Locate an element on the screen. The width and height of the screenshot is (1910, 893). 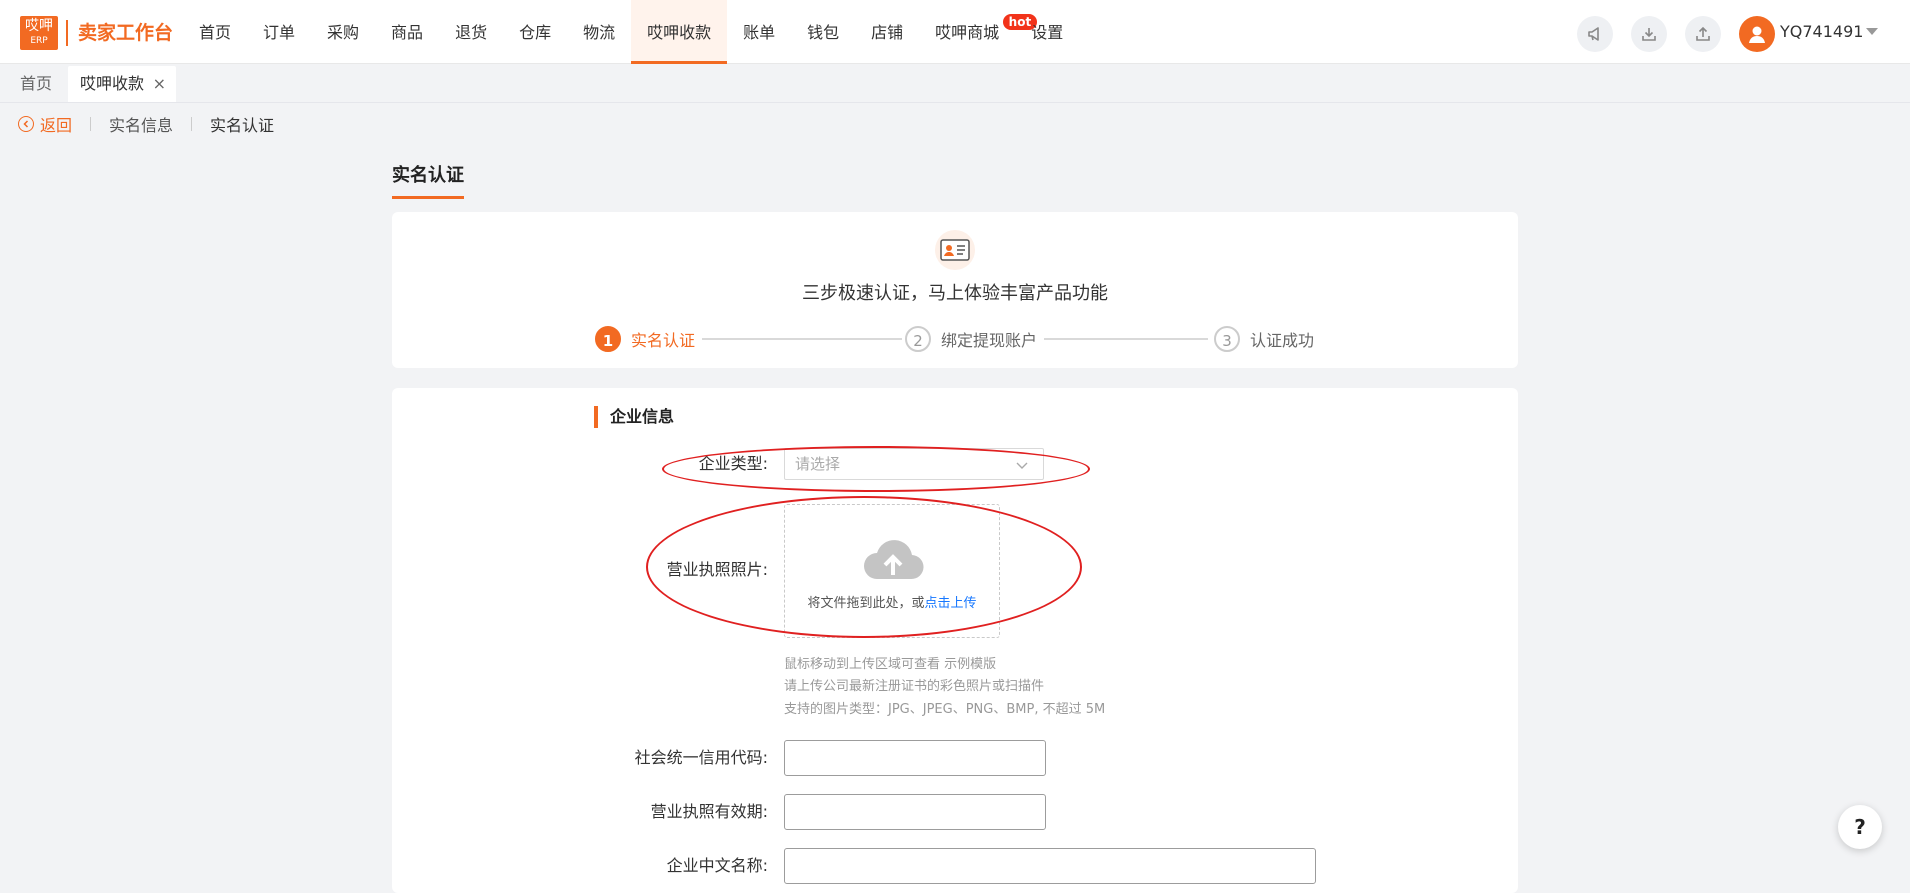
tab-bar: 首页 哎呷收款 × is located at coordinates (955, 83).